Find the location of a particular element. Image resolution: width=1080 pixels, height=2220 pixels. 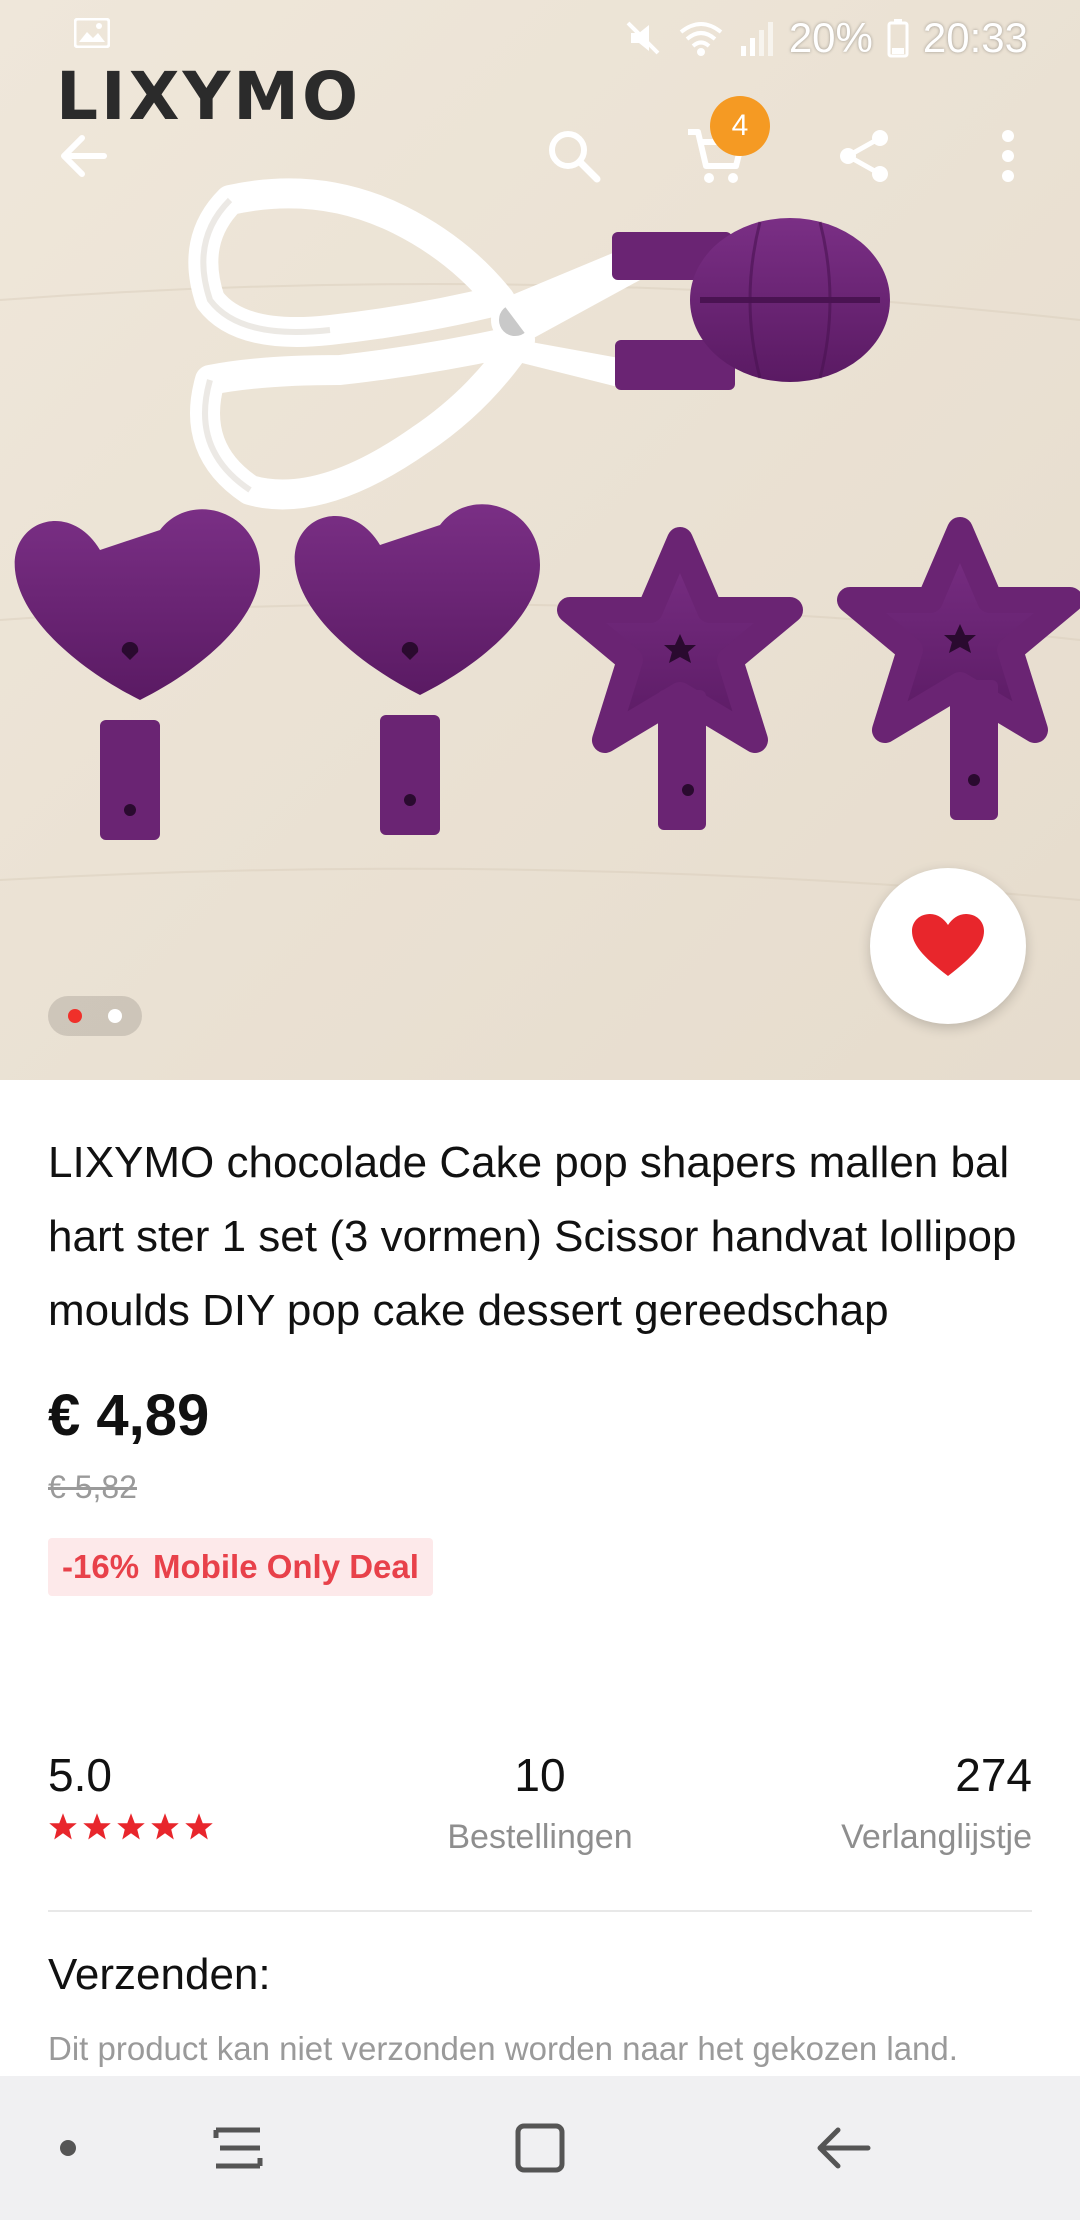

home-button is located at coordinates (540, 2148).